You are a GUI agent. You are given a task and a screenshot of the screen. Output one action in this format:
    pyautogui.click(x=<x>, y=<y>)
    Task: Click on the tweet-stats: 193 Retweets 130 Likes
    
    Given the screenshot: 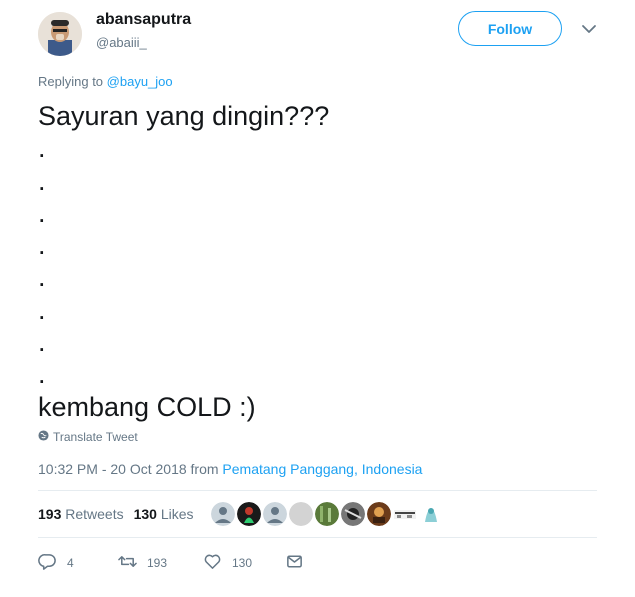 What is the action you would take?
    pyautogui.click(x=116, y=514)
    